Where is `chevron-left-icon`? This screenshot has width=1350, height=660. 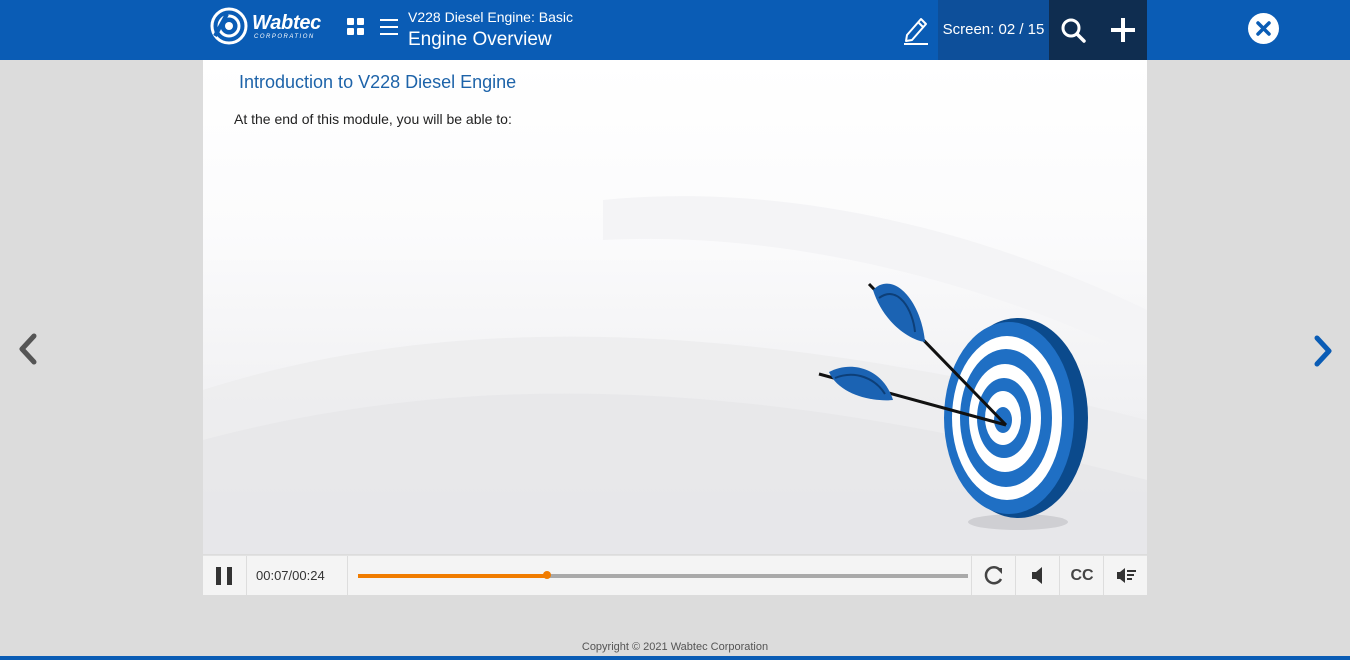 chevron-left-icon is located at coordinates (28, 350).